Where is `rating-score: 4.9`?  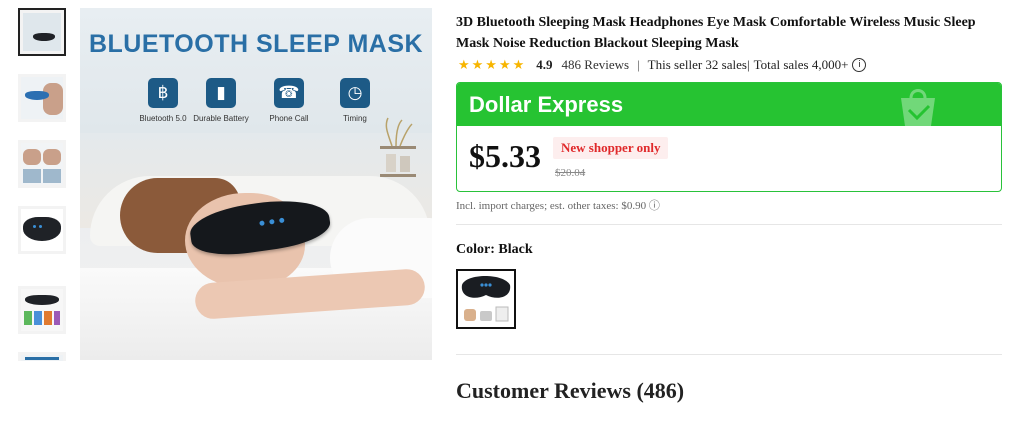 rating-score: 4.9 is located at coordinates (544, 64).